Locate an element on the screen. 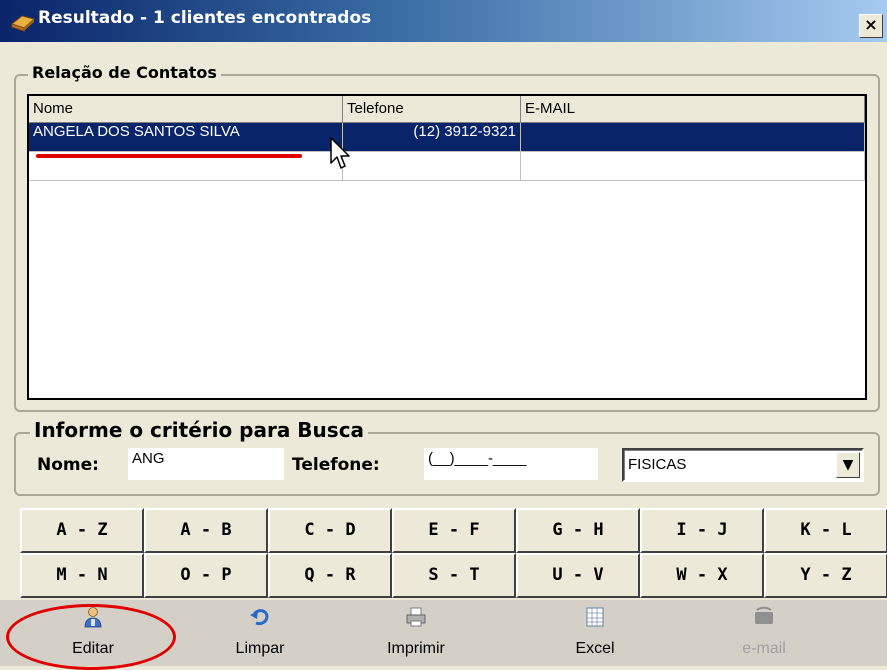 This screenshot has height=670, width=887. tipo-select-value: FISICAS is located at coordinates (657, 464).